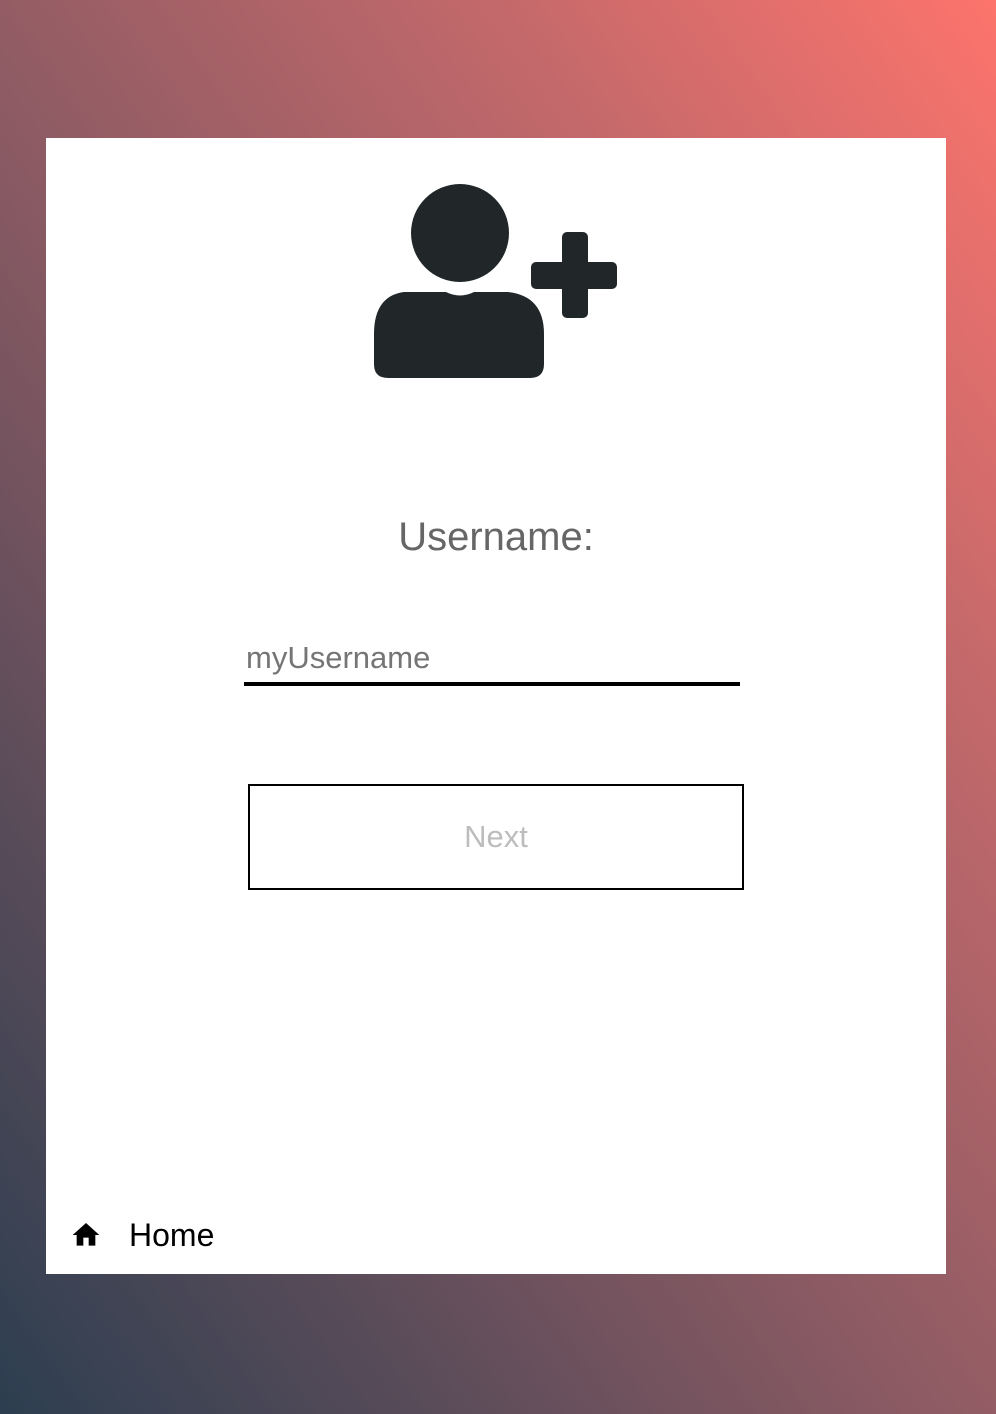 The image size is (996, 1414). What do you see at coordinates (492, 660) in the screenshot?
I see `username-input` at bounding box center [492, 660].